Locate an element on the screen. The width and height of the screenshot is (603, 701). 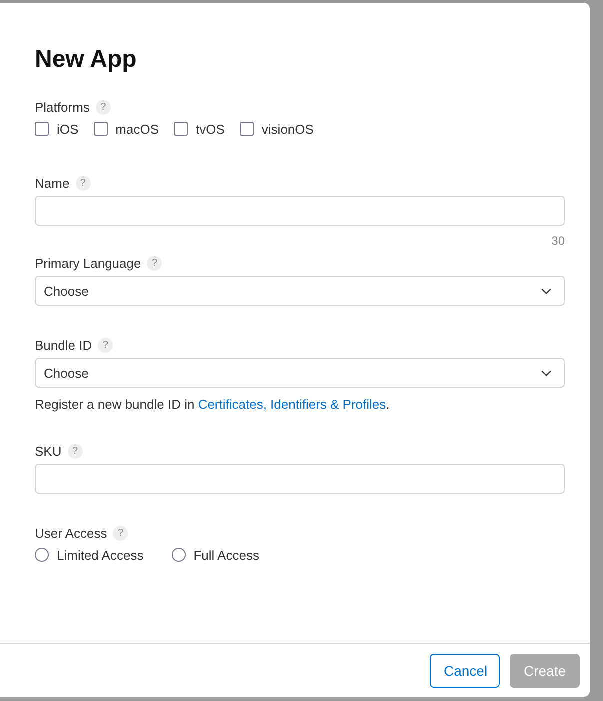
field-label: Platforms is located at coordinates (62, 107).